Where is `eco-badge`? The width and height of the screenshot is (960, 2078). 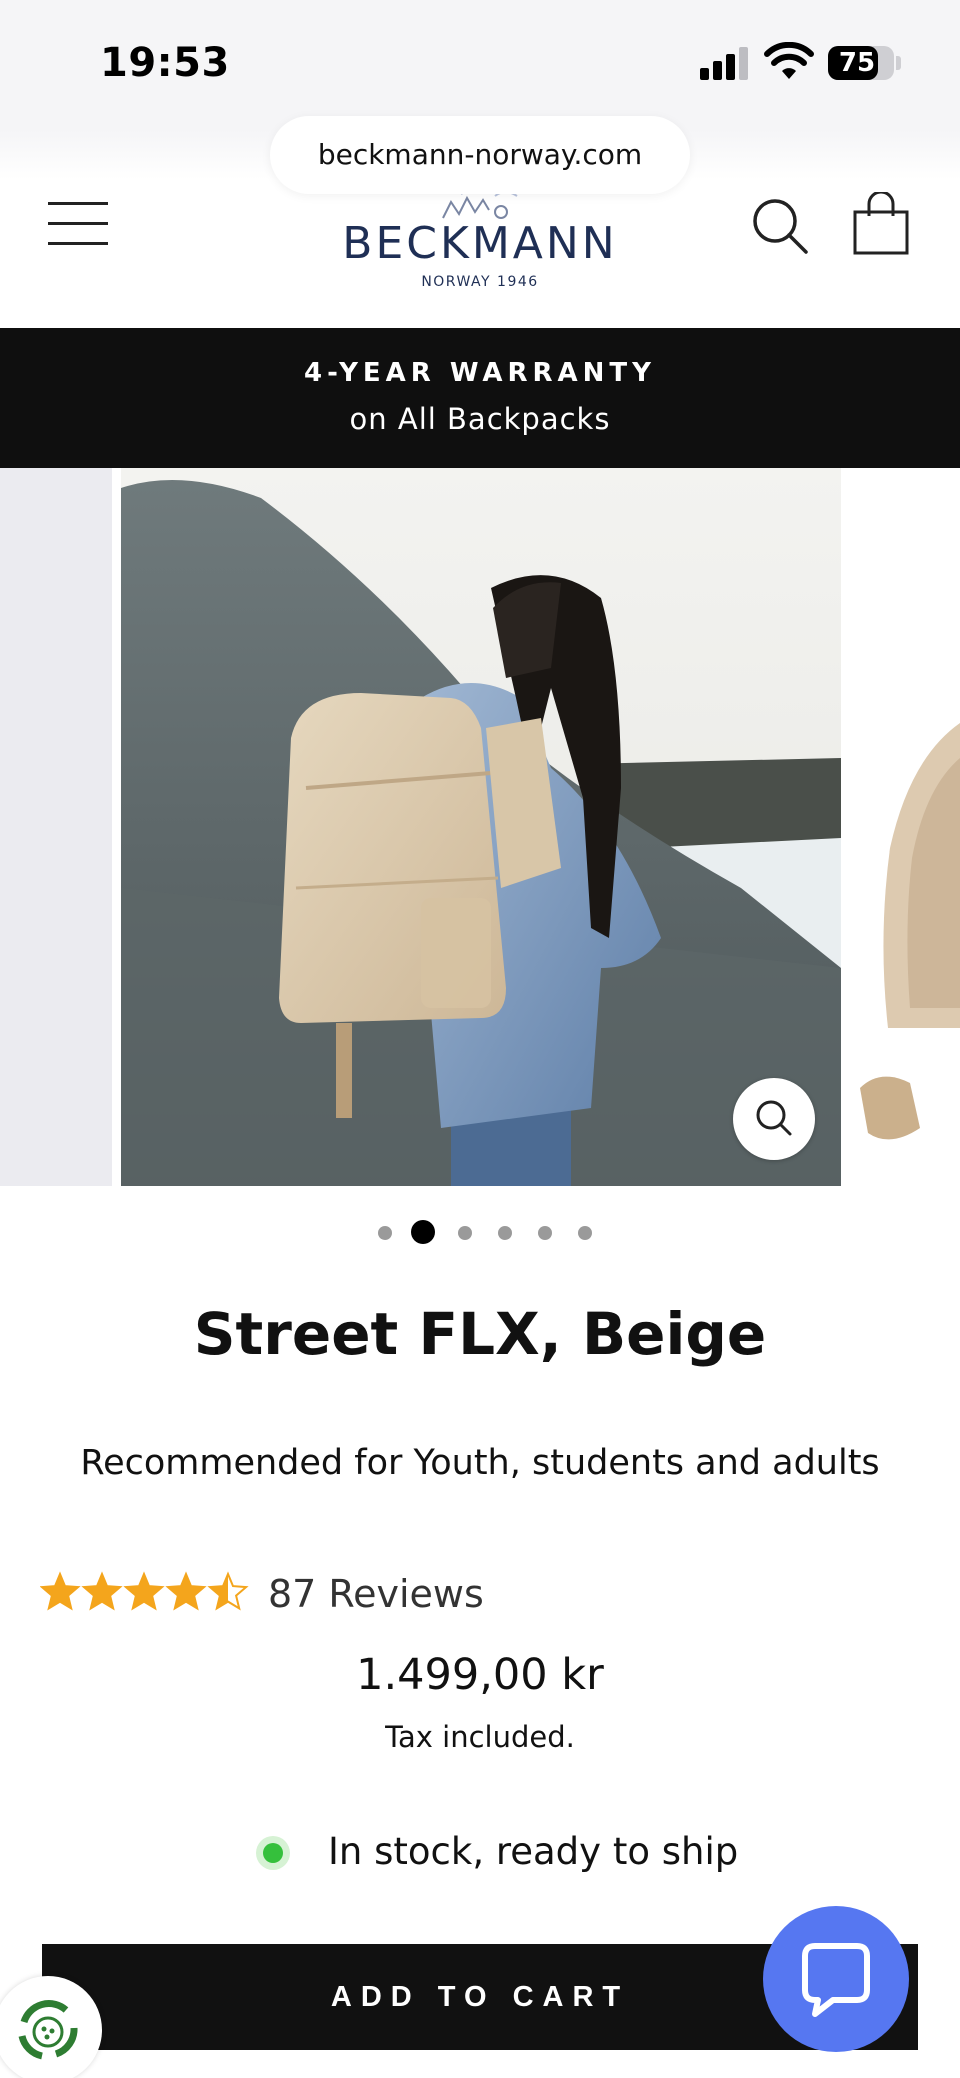
eco-badge is located at coordinates (51, 2027).